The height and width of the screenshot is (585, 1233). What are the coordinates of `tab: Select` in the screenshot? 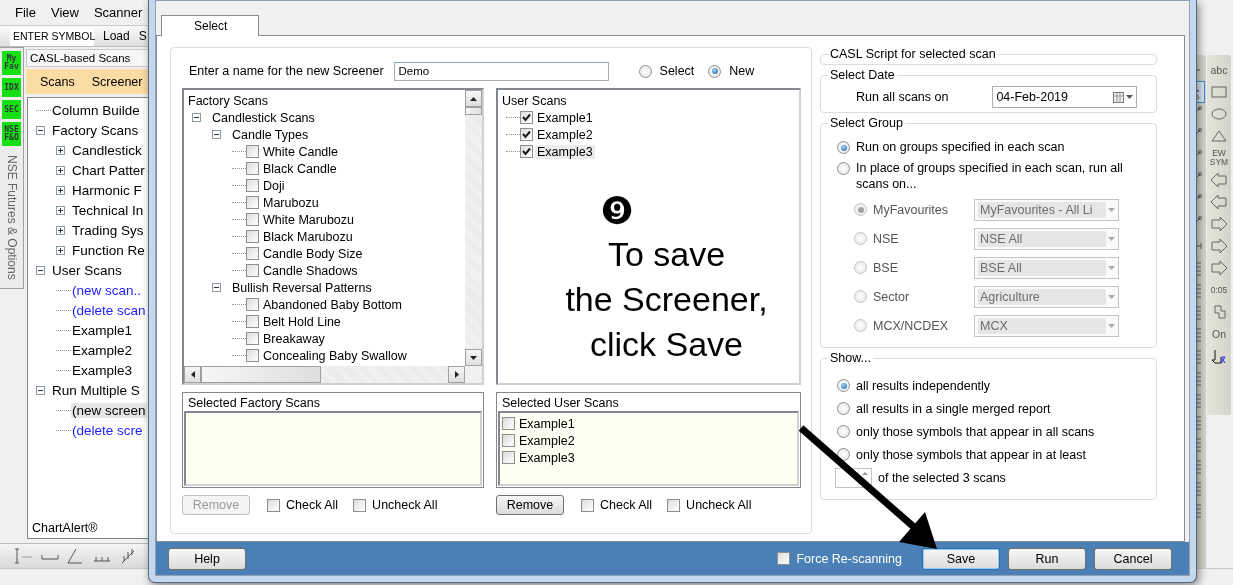 It's located at (210, 25).